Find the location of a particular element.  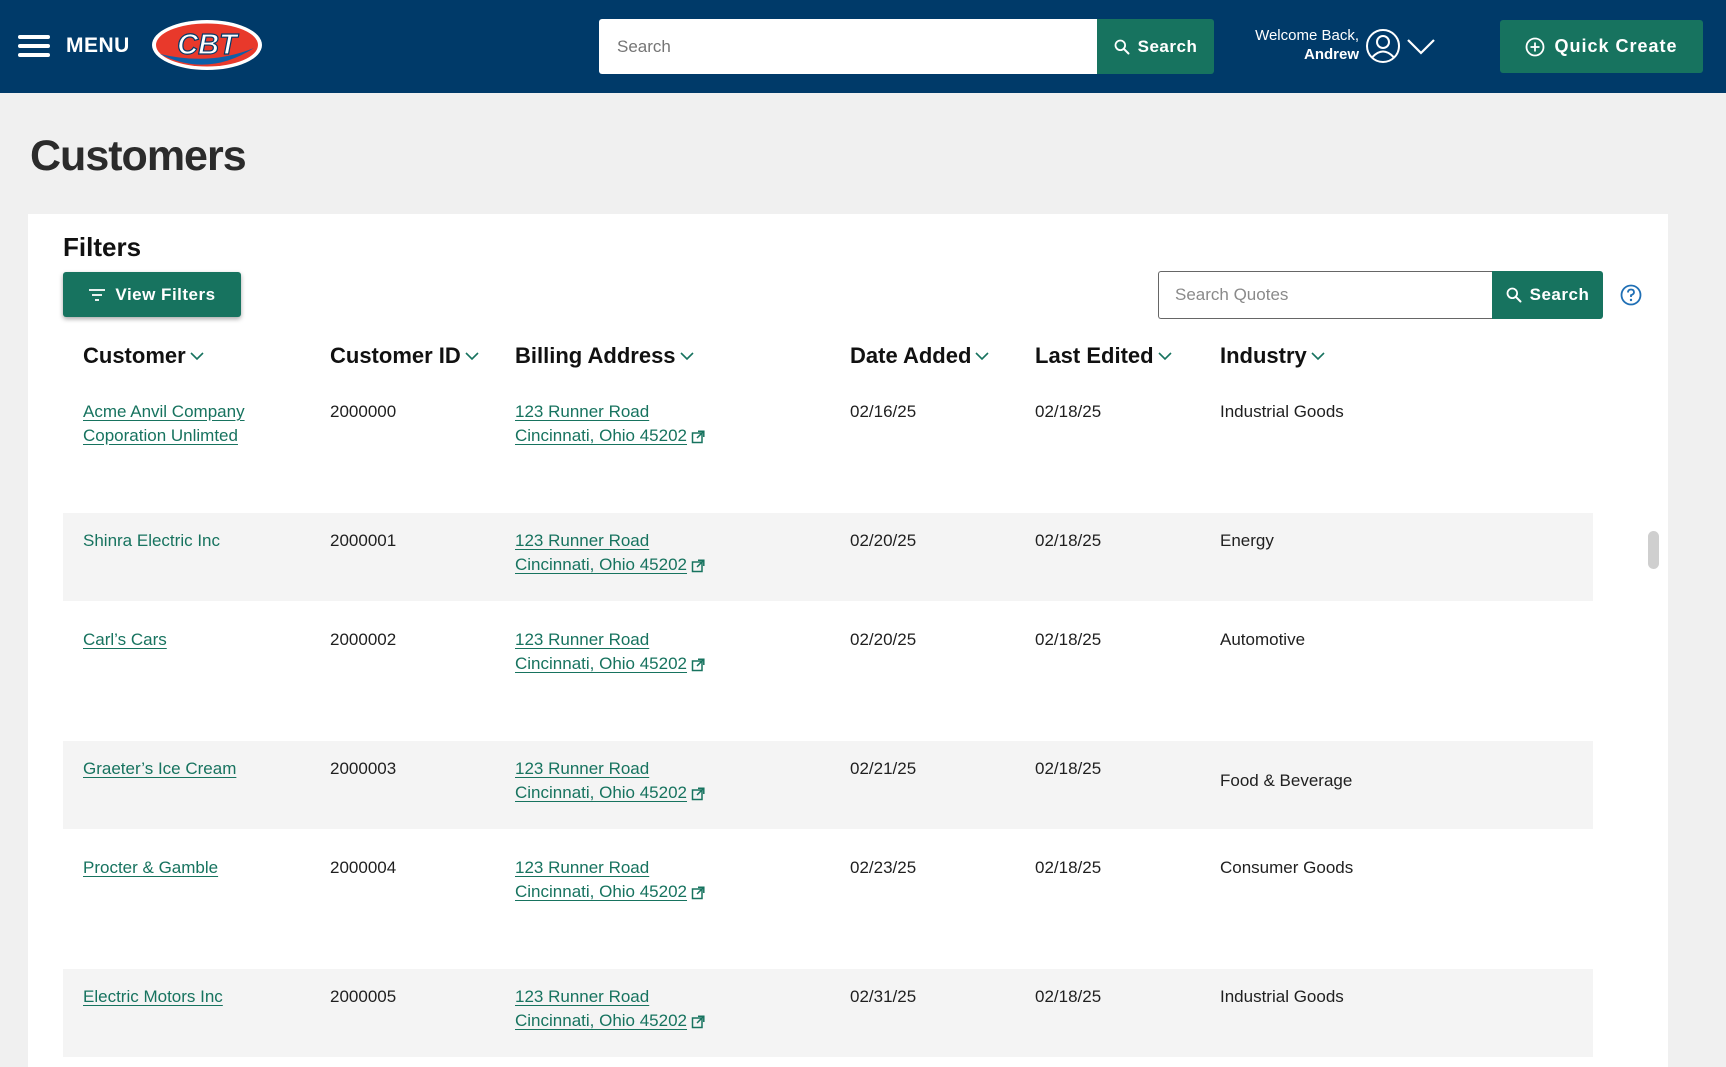

column-header-customer: Customer is located at coordinates (144, 356).